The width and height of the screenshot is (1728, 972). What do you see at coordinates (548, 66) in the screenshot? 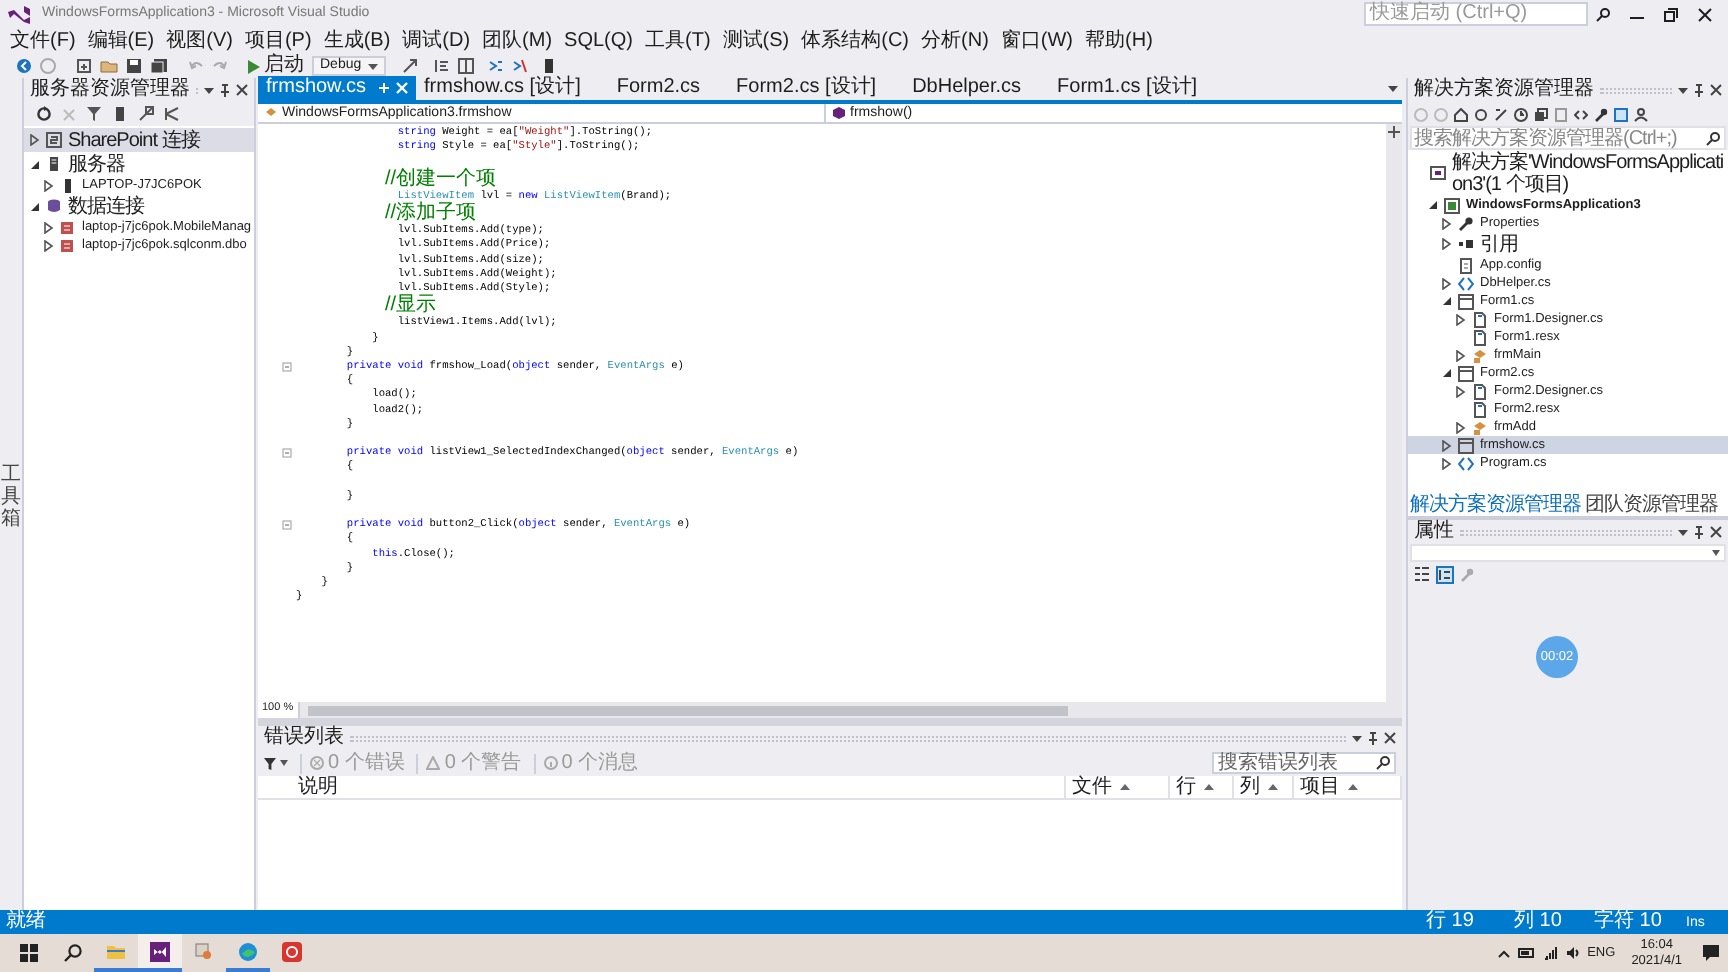
I see `bookmark-icon` at bounding box center [548, 66].